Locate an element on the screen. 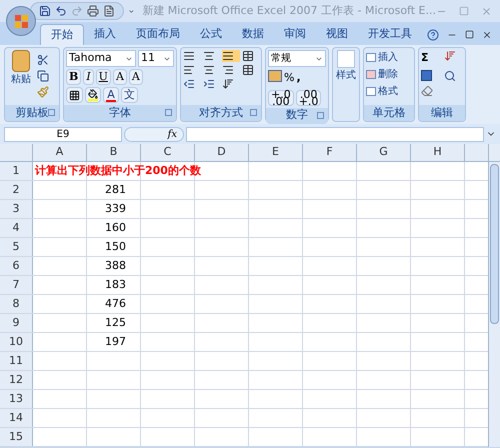  row-header: 1 is located at coordinates (16, 171).